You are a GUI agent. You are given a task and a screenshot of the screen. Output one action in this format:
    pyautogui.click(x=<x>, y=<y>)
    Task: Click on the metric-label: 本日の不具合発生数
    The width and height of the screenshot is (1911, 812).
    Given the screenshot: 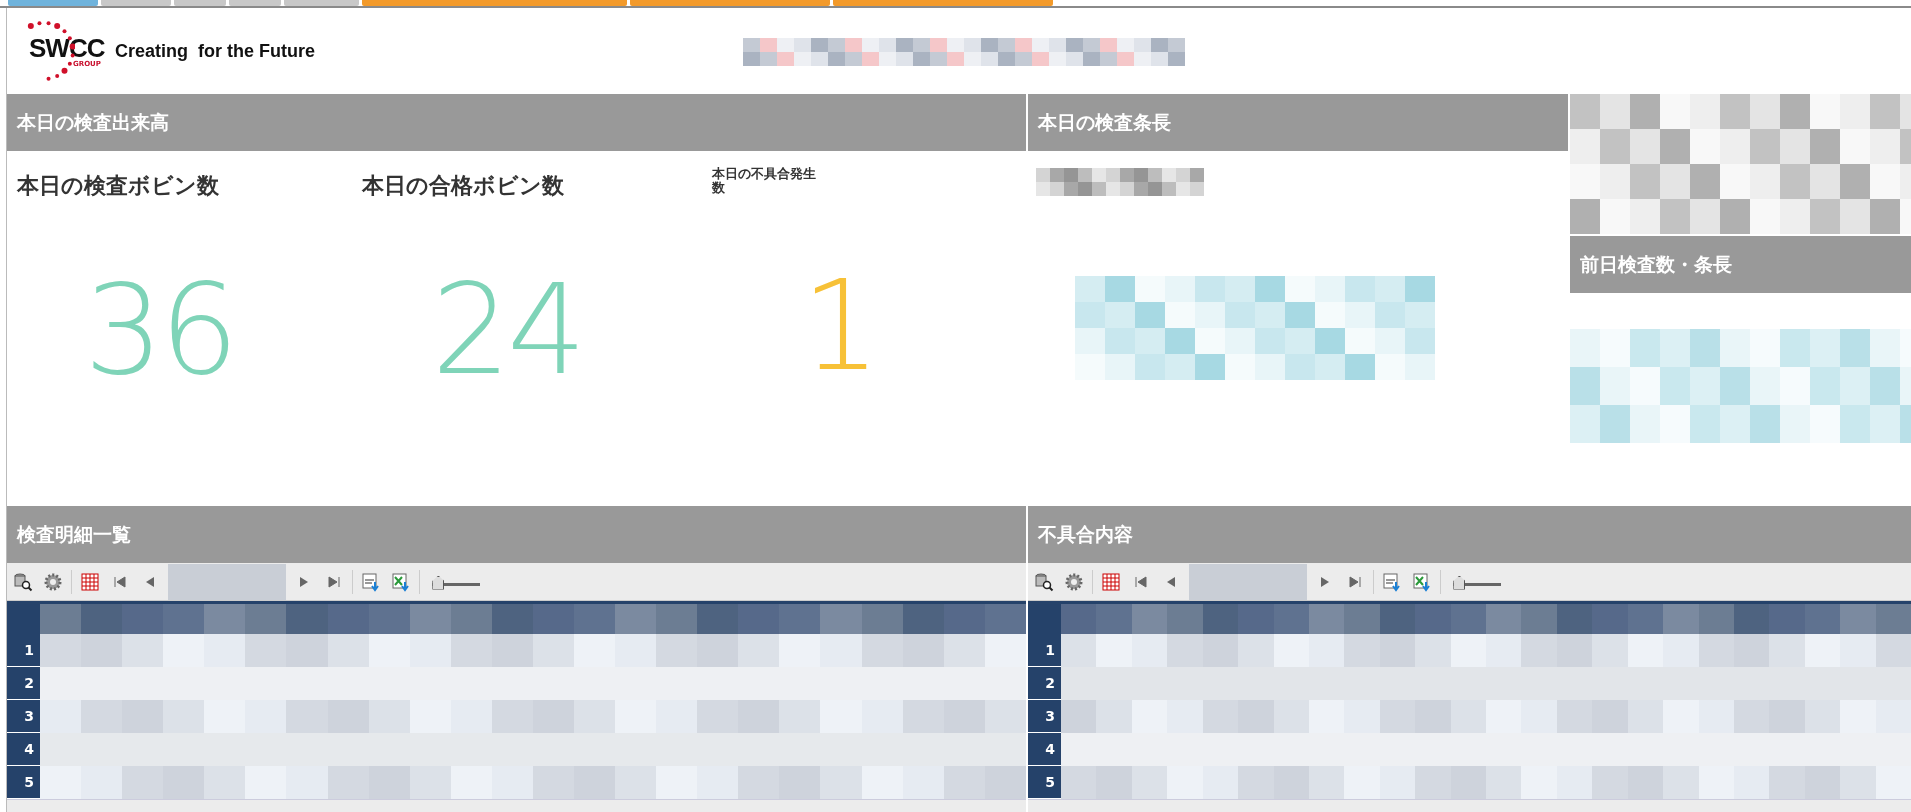 What is the action you would take?
    pyautogui.click(x=764, y=182)
    